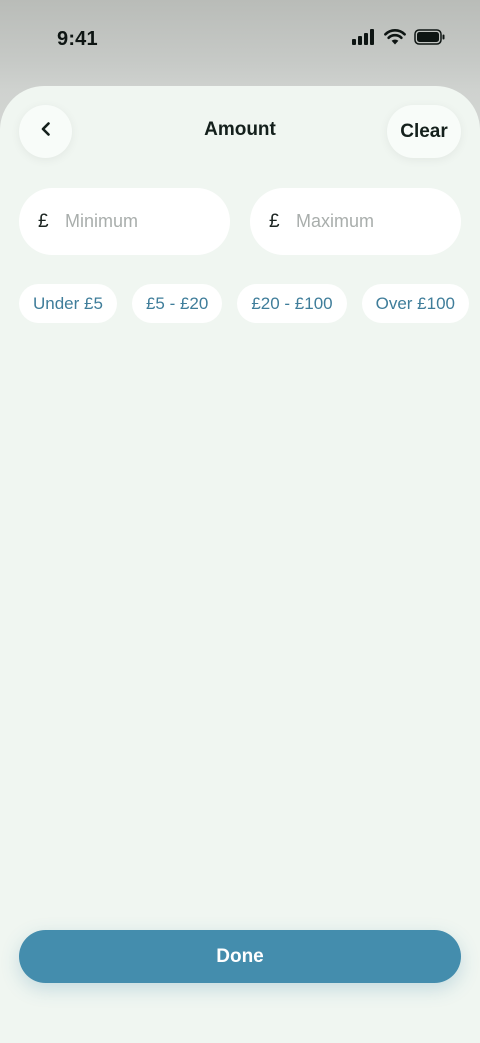 The image size is (480, 1043). I want to click on maximum-input, so click(366, 221).